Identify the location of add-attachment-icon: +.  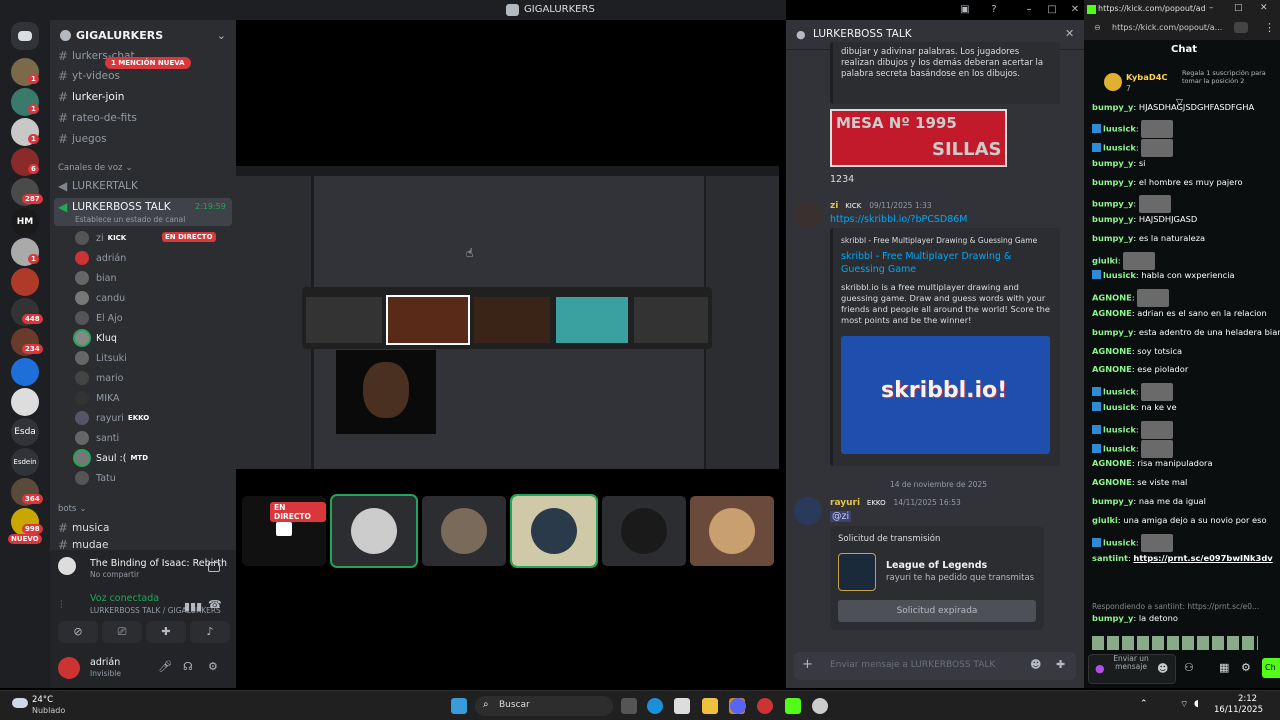
(807, 664).